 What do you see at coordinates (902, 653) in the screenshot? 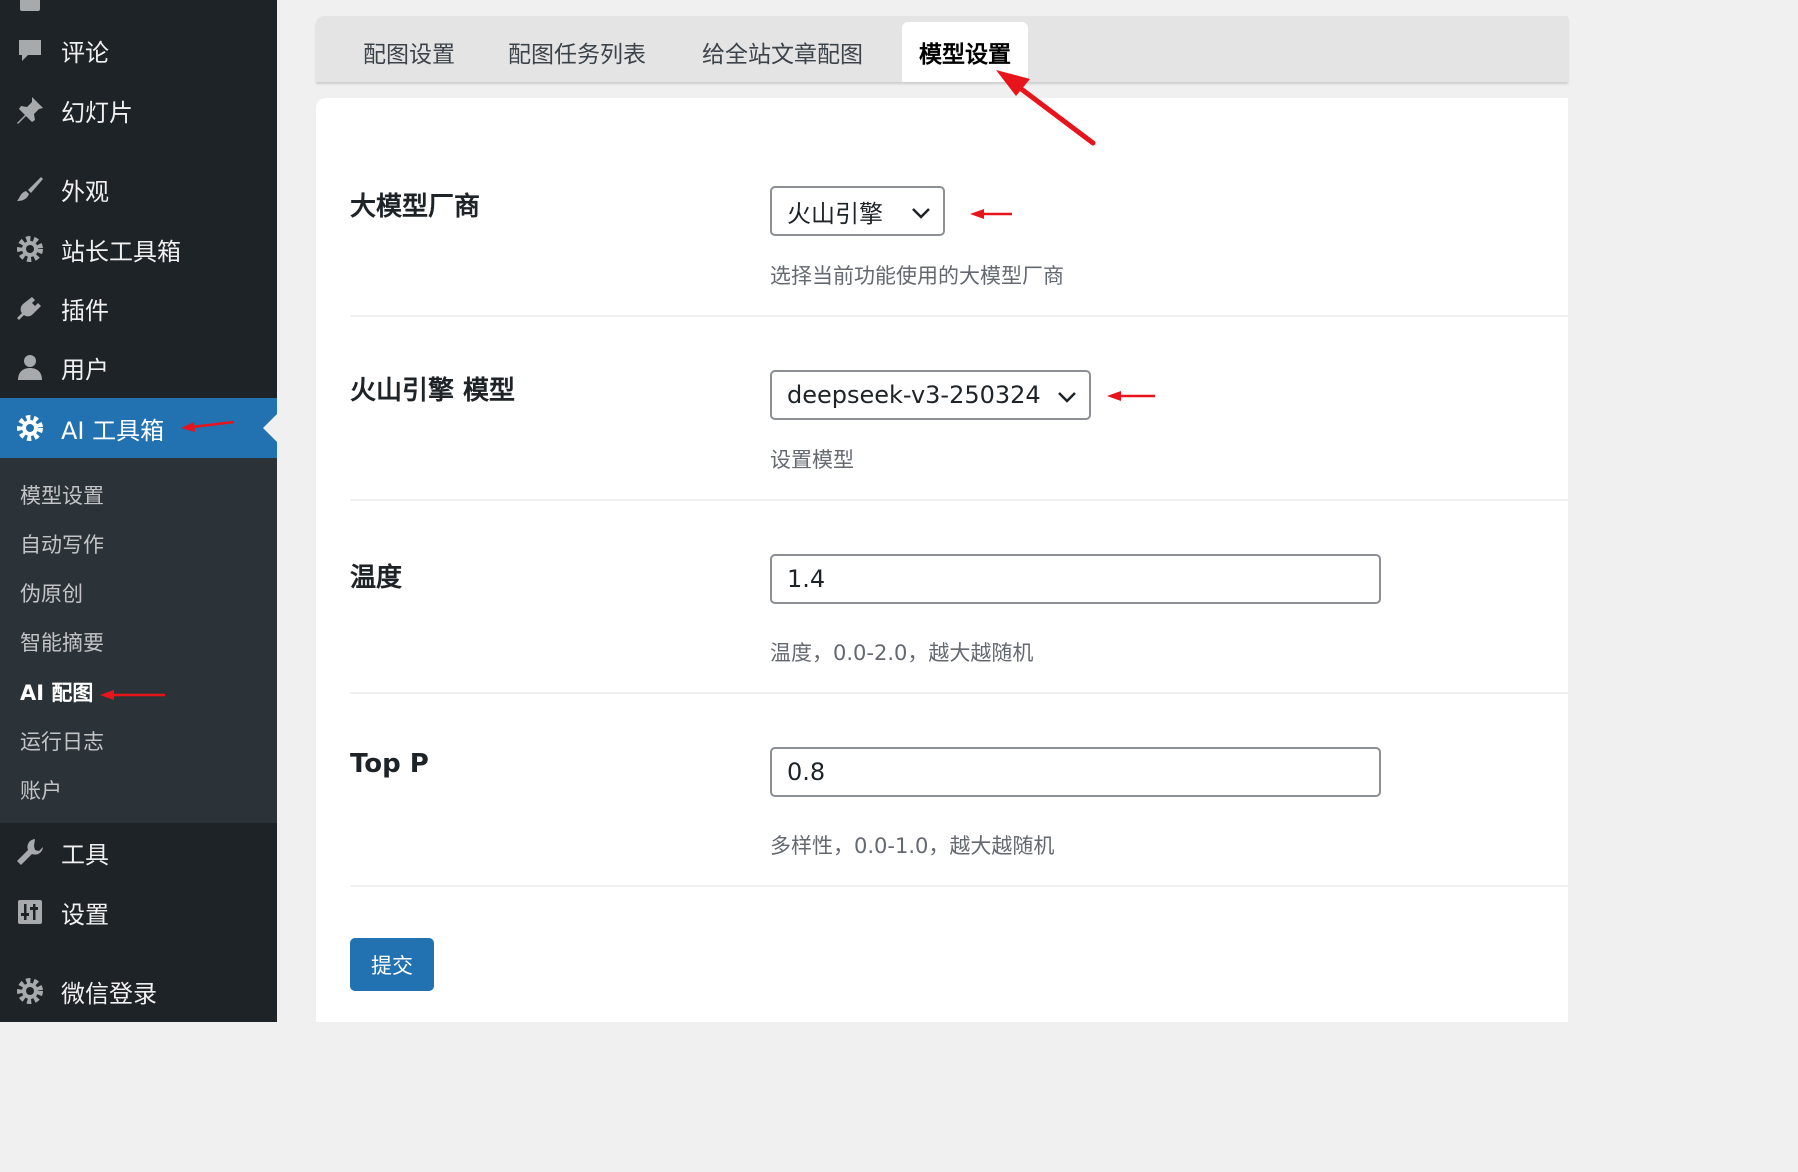
I see `temperature-description: 温度，0.0-2.0，越大越随机` at bounding box center [902, 653].